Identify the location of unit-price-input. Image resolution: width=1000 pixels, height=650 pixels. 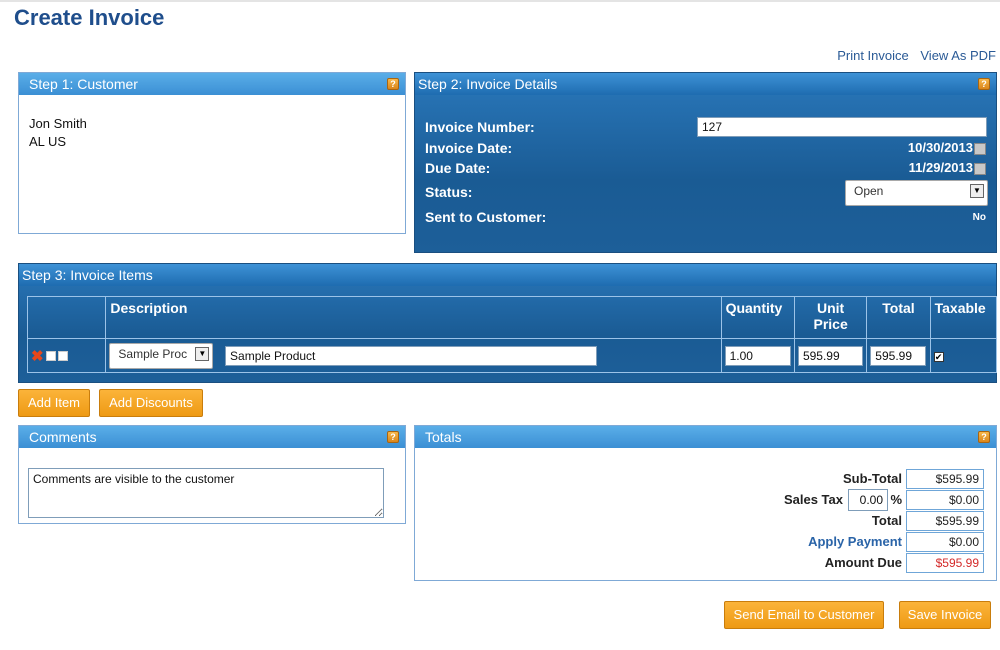
(830, 355).